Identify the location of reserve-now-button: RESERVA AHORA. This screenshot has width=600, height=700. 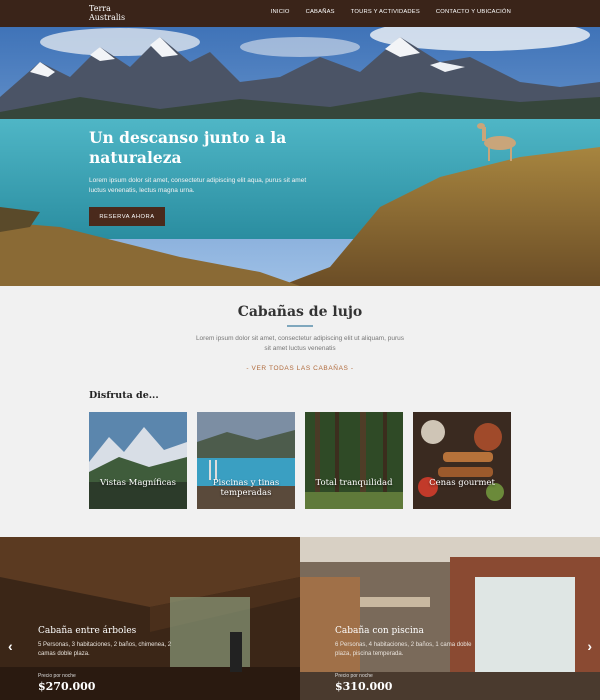
(127, 216).